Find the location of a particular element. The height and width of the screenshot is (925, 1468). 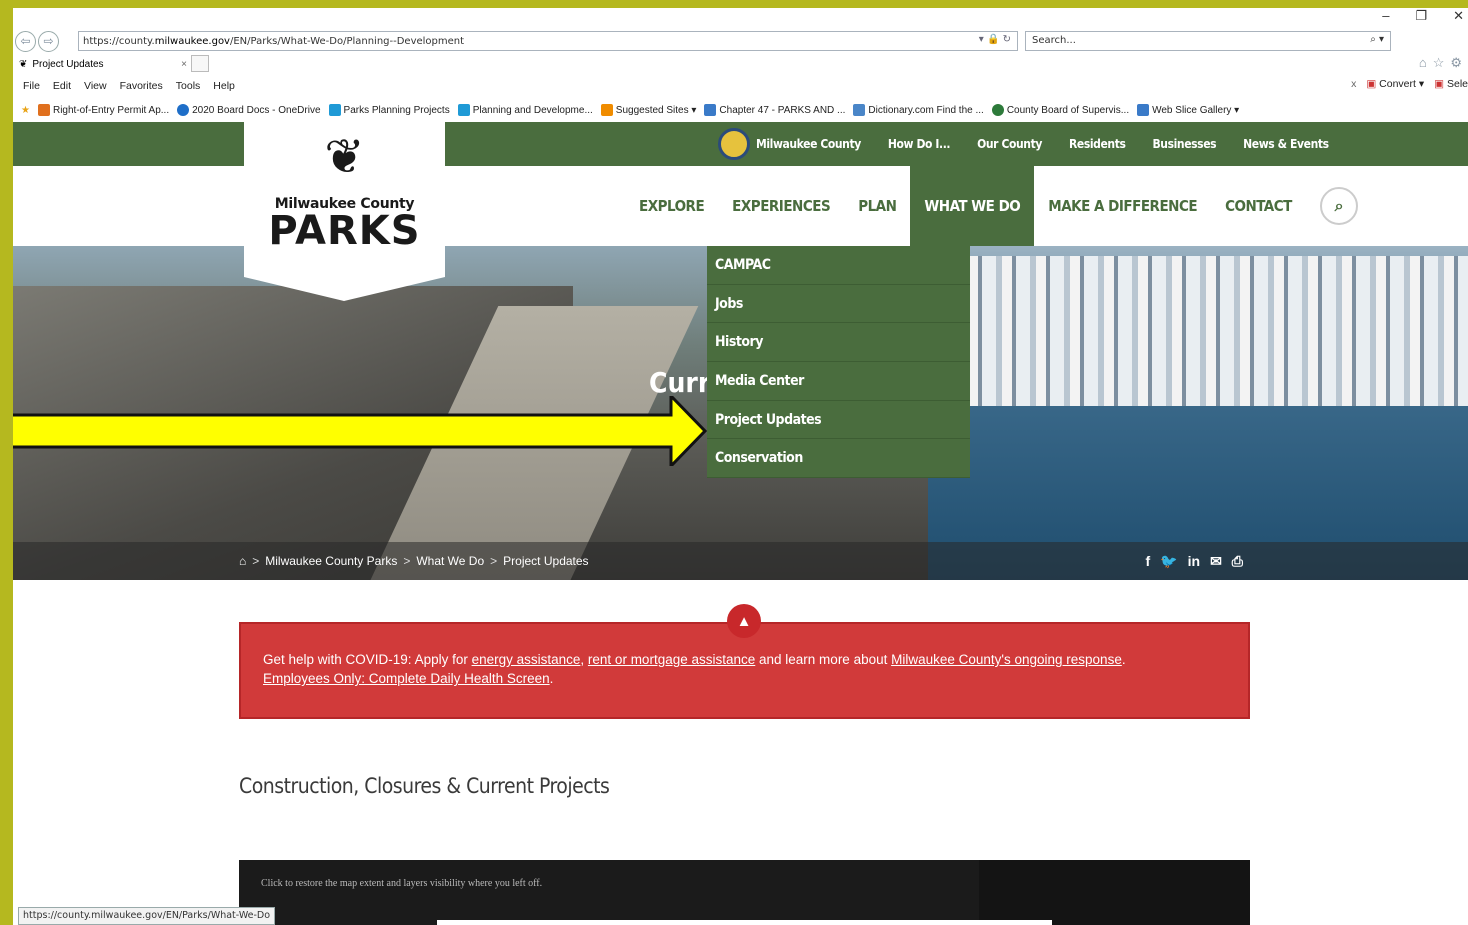

menu-tools: Tools is located at coordinates (188, 86).